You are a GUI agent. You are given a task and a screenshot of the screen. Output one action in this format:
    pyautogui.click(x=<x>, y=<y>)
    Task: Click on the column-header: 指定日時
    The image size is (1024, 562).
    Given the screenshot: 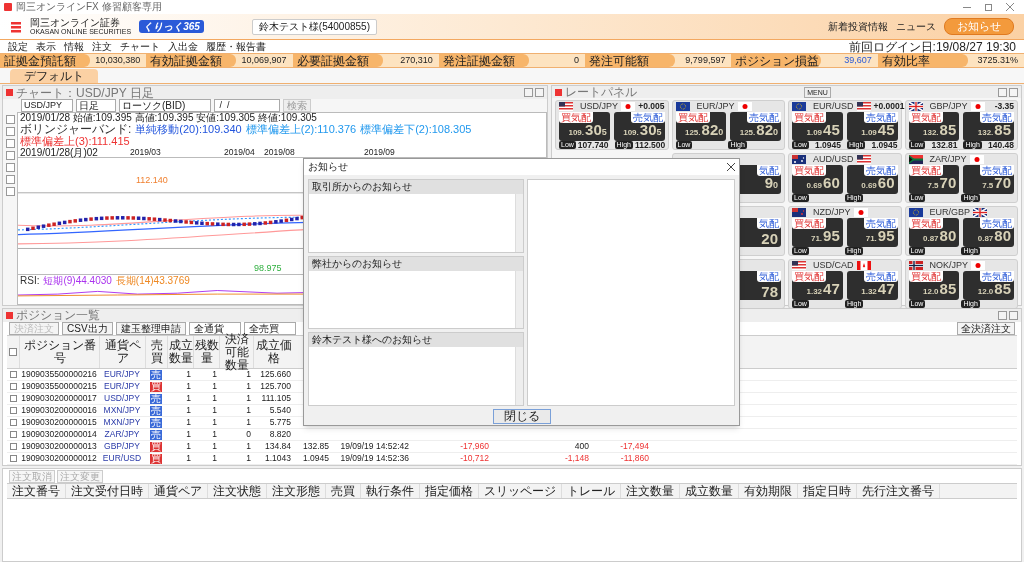 What is the action you would take?
    pyautogui.click(x=827, y=491)
    